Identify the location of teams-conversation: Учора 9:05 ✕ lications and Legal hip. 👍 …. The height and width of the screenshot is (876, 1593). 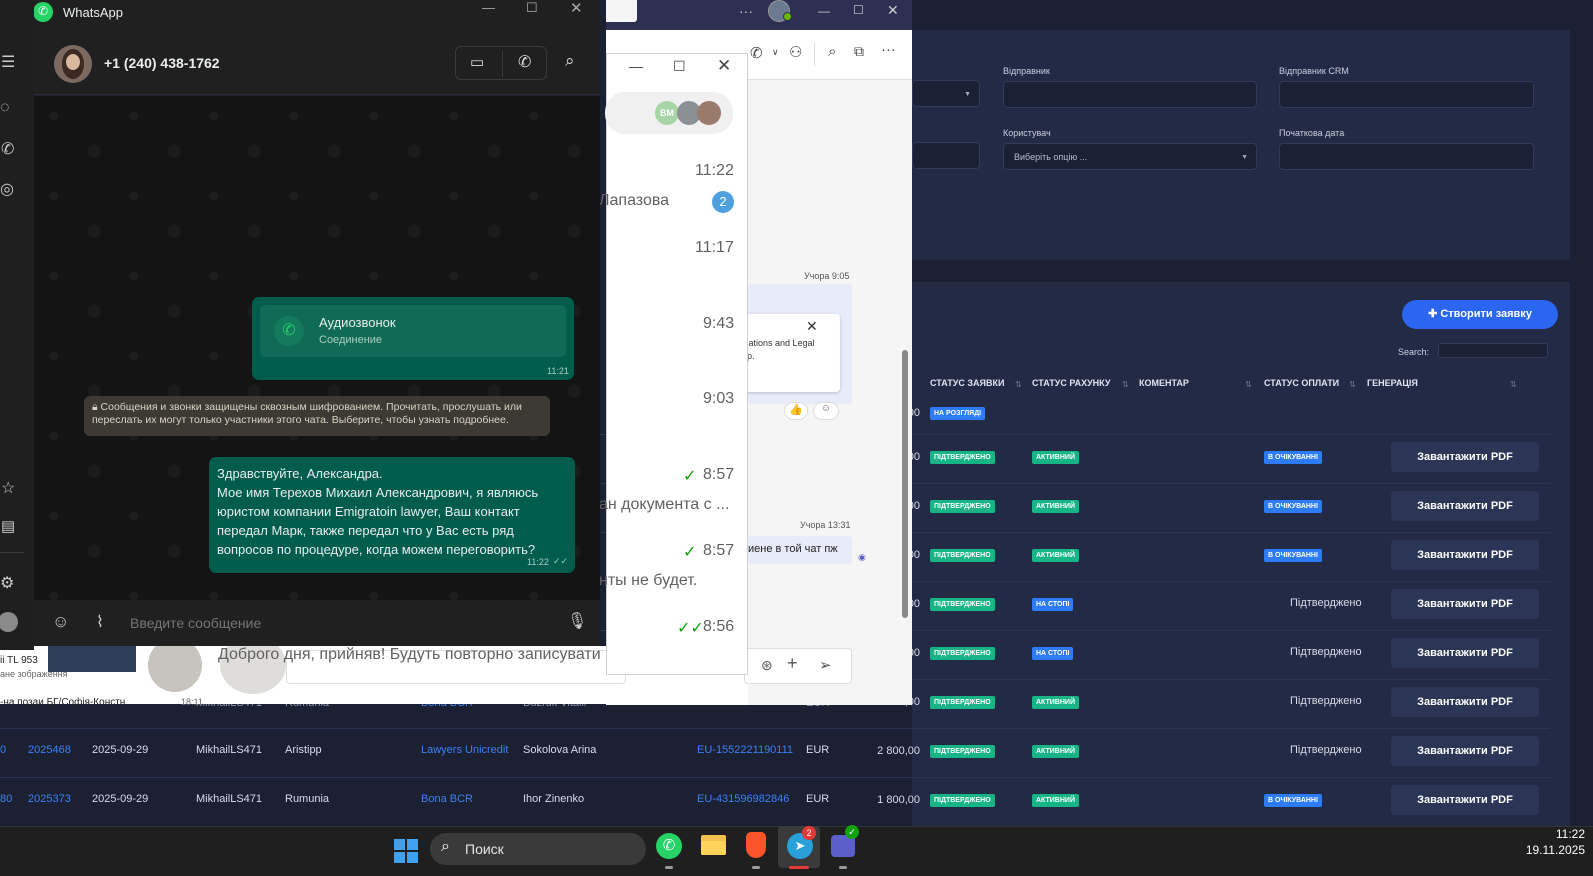
(826, 392).